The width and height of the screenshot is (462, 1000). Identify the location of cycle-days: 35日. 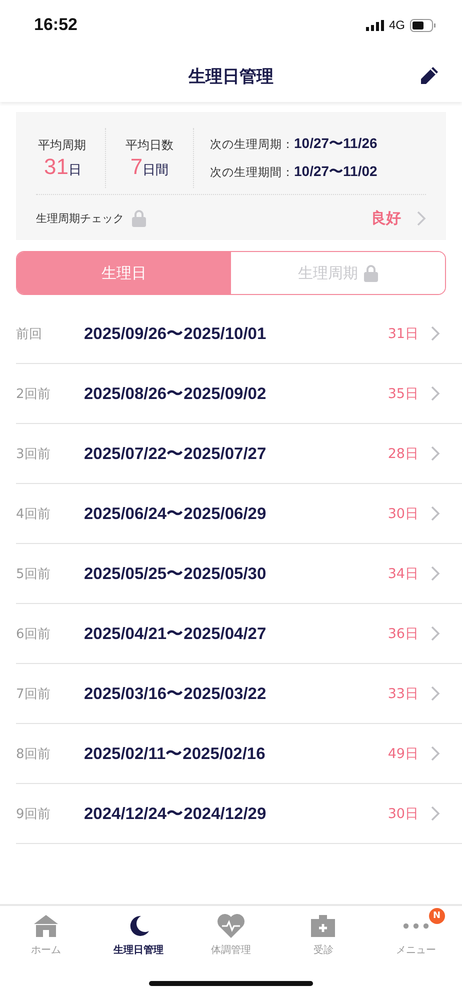
(403, 393).